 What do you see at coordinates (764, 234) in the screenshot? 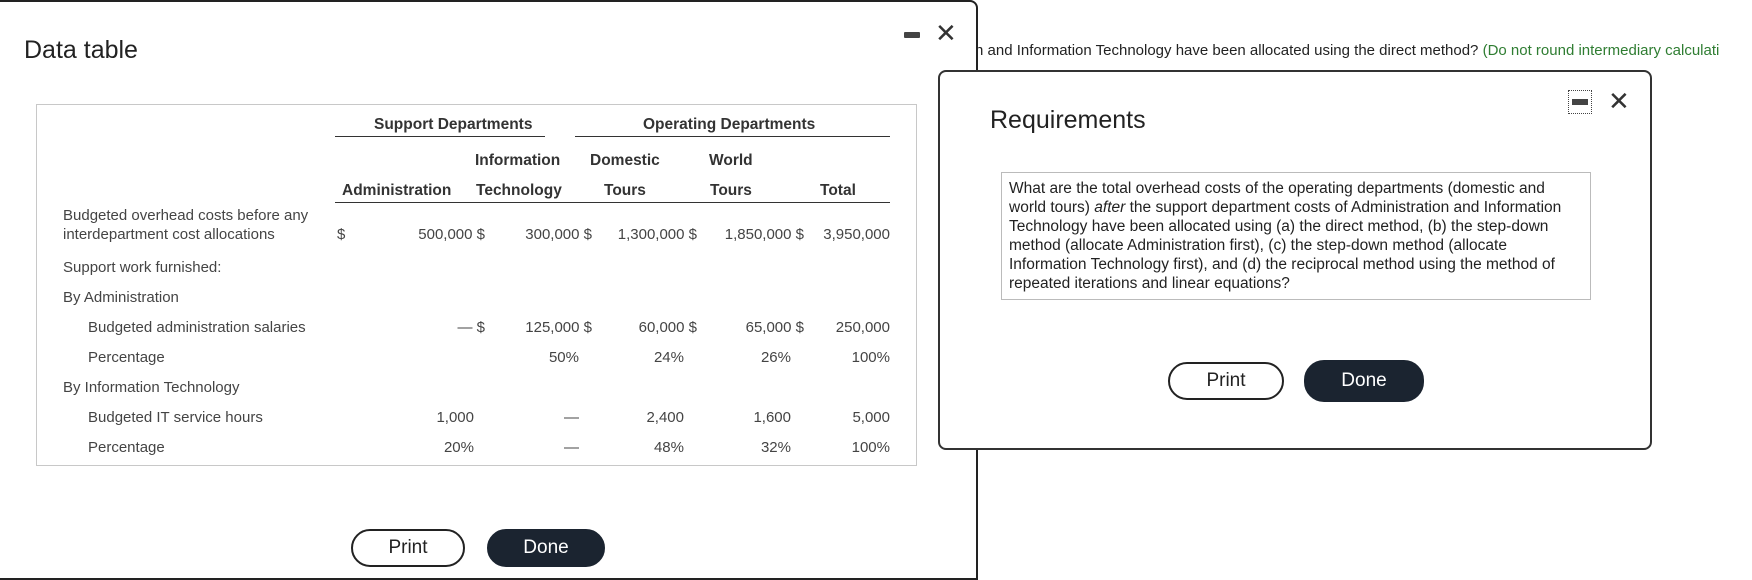
I see `budgeted-world: 1,850,000 $` at bounding box center [764, 234].